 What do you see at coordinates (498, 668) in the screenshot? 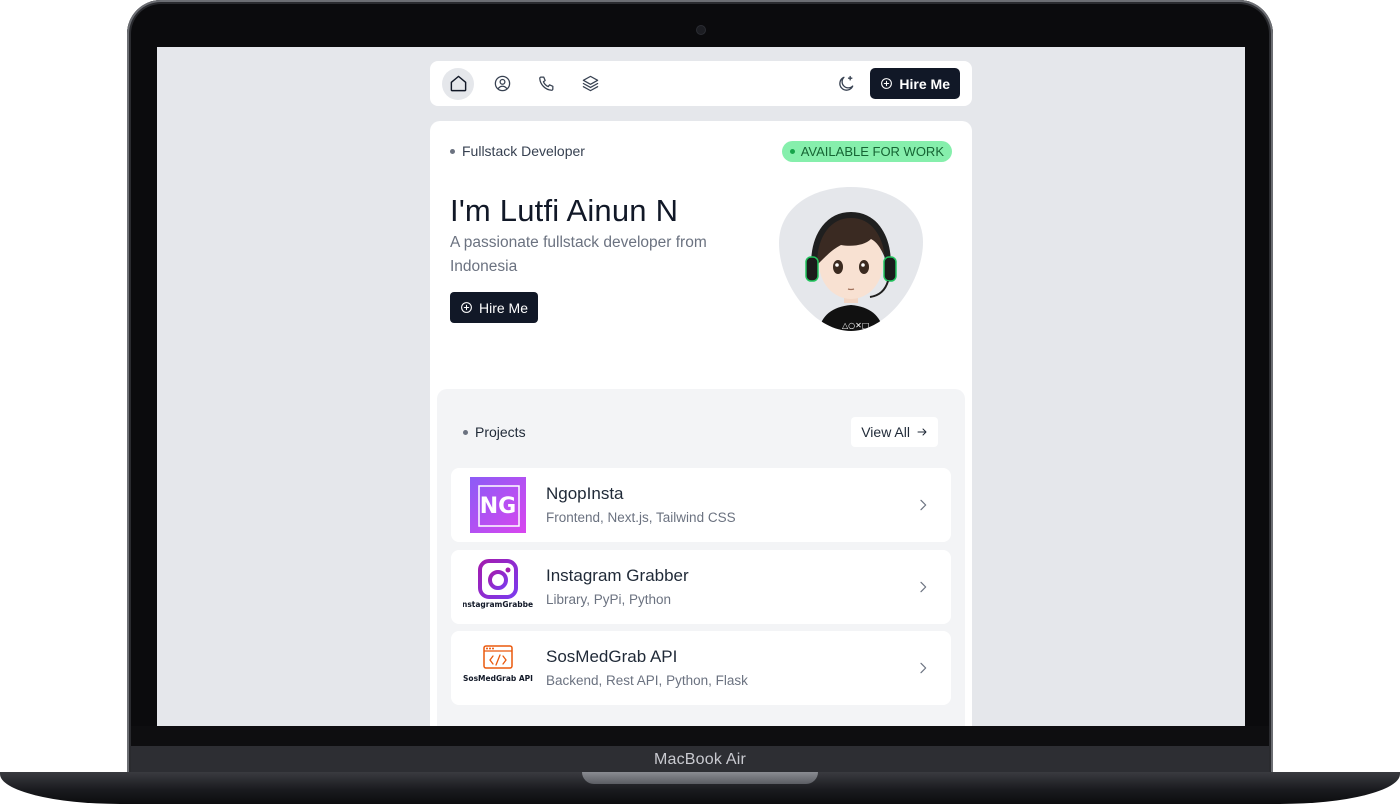
I see `project-logo: SosMedGrab API` at bounding box center [498, 668].